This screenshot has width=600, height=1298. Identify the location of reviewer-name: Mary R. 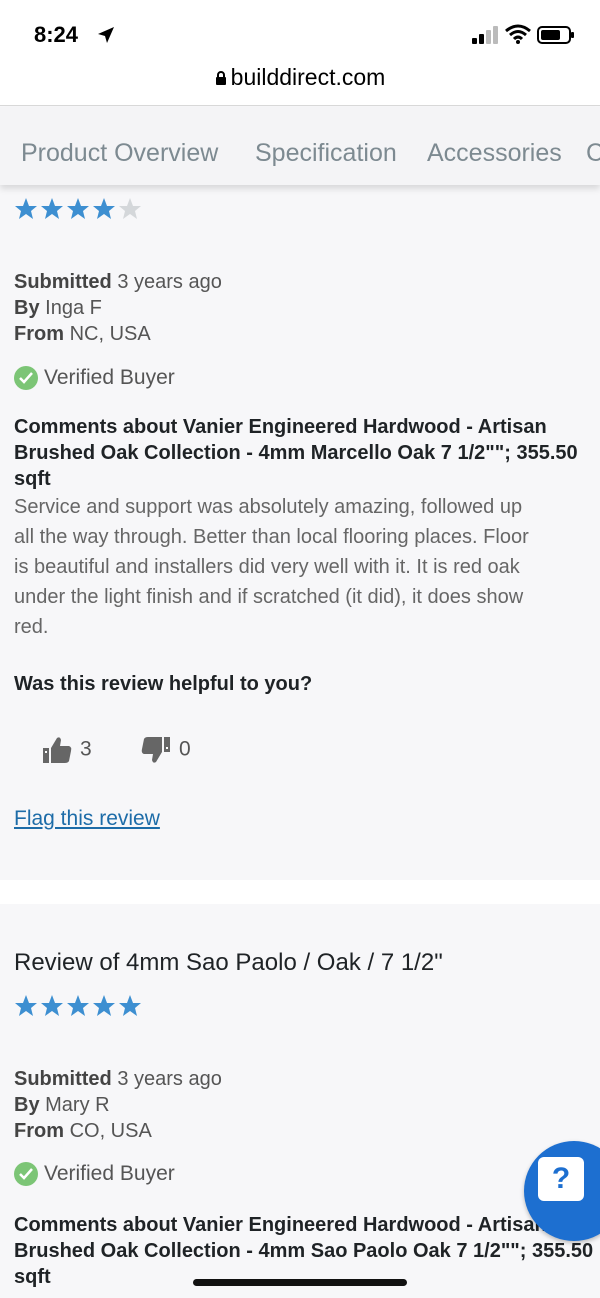
(77, 1105).